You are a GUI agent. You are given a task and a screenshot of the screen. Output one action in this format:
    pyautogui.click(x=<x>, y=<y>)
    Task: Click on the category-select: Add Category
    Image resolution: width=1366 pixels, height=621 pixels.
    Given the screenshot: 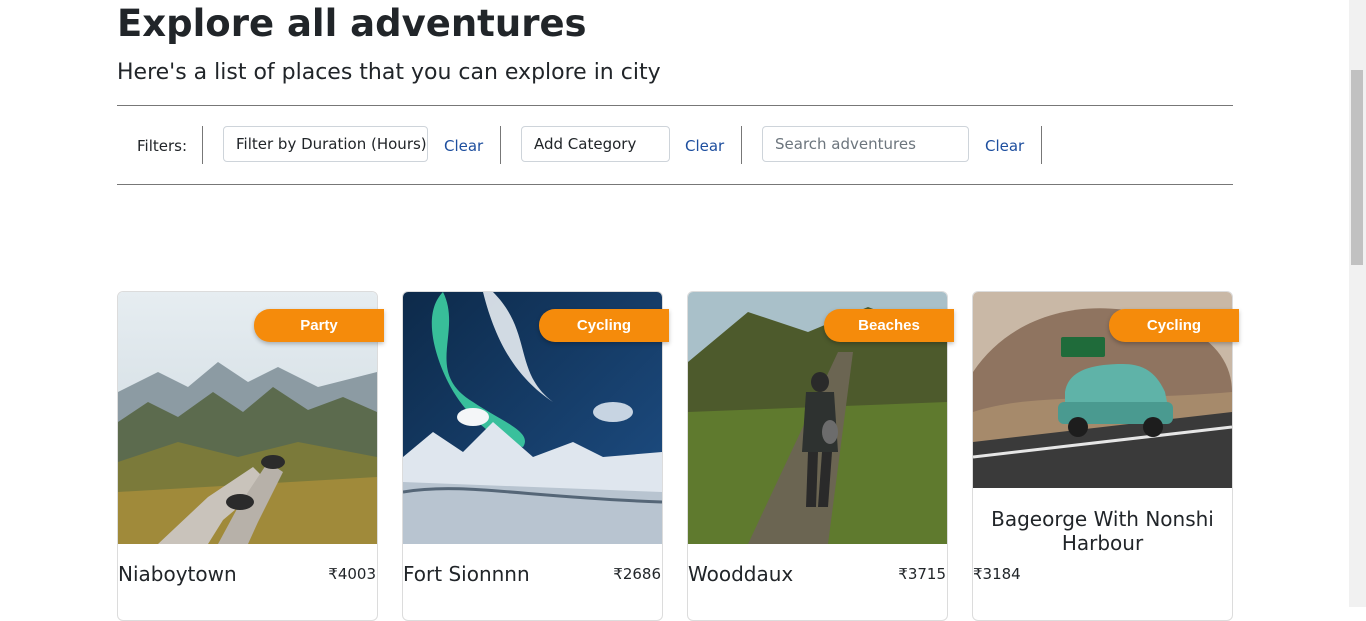 What is the action you would take?
    pyautogui.click(x=595, y=144)
    